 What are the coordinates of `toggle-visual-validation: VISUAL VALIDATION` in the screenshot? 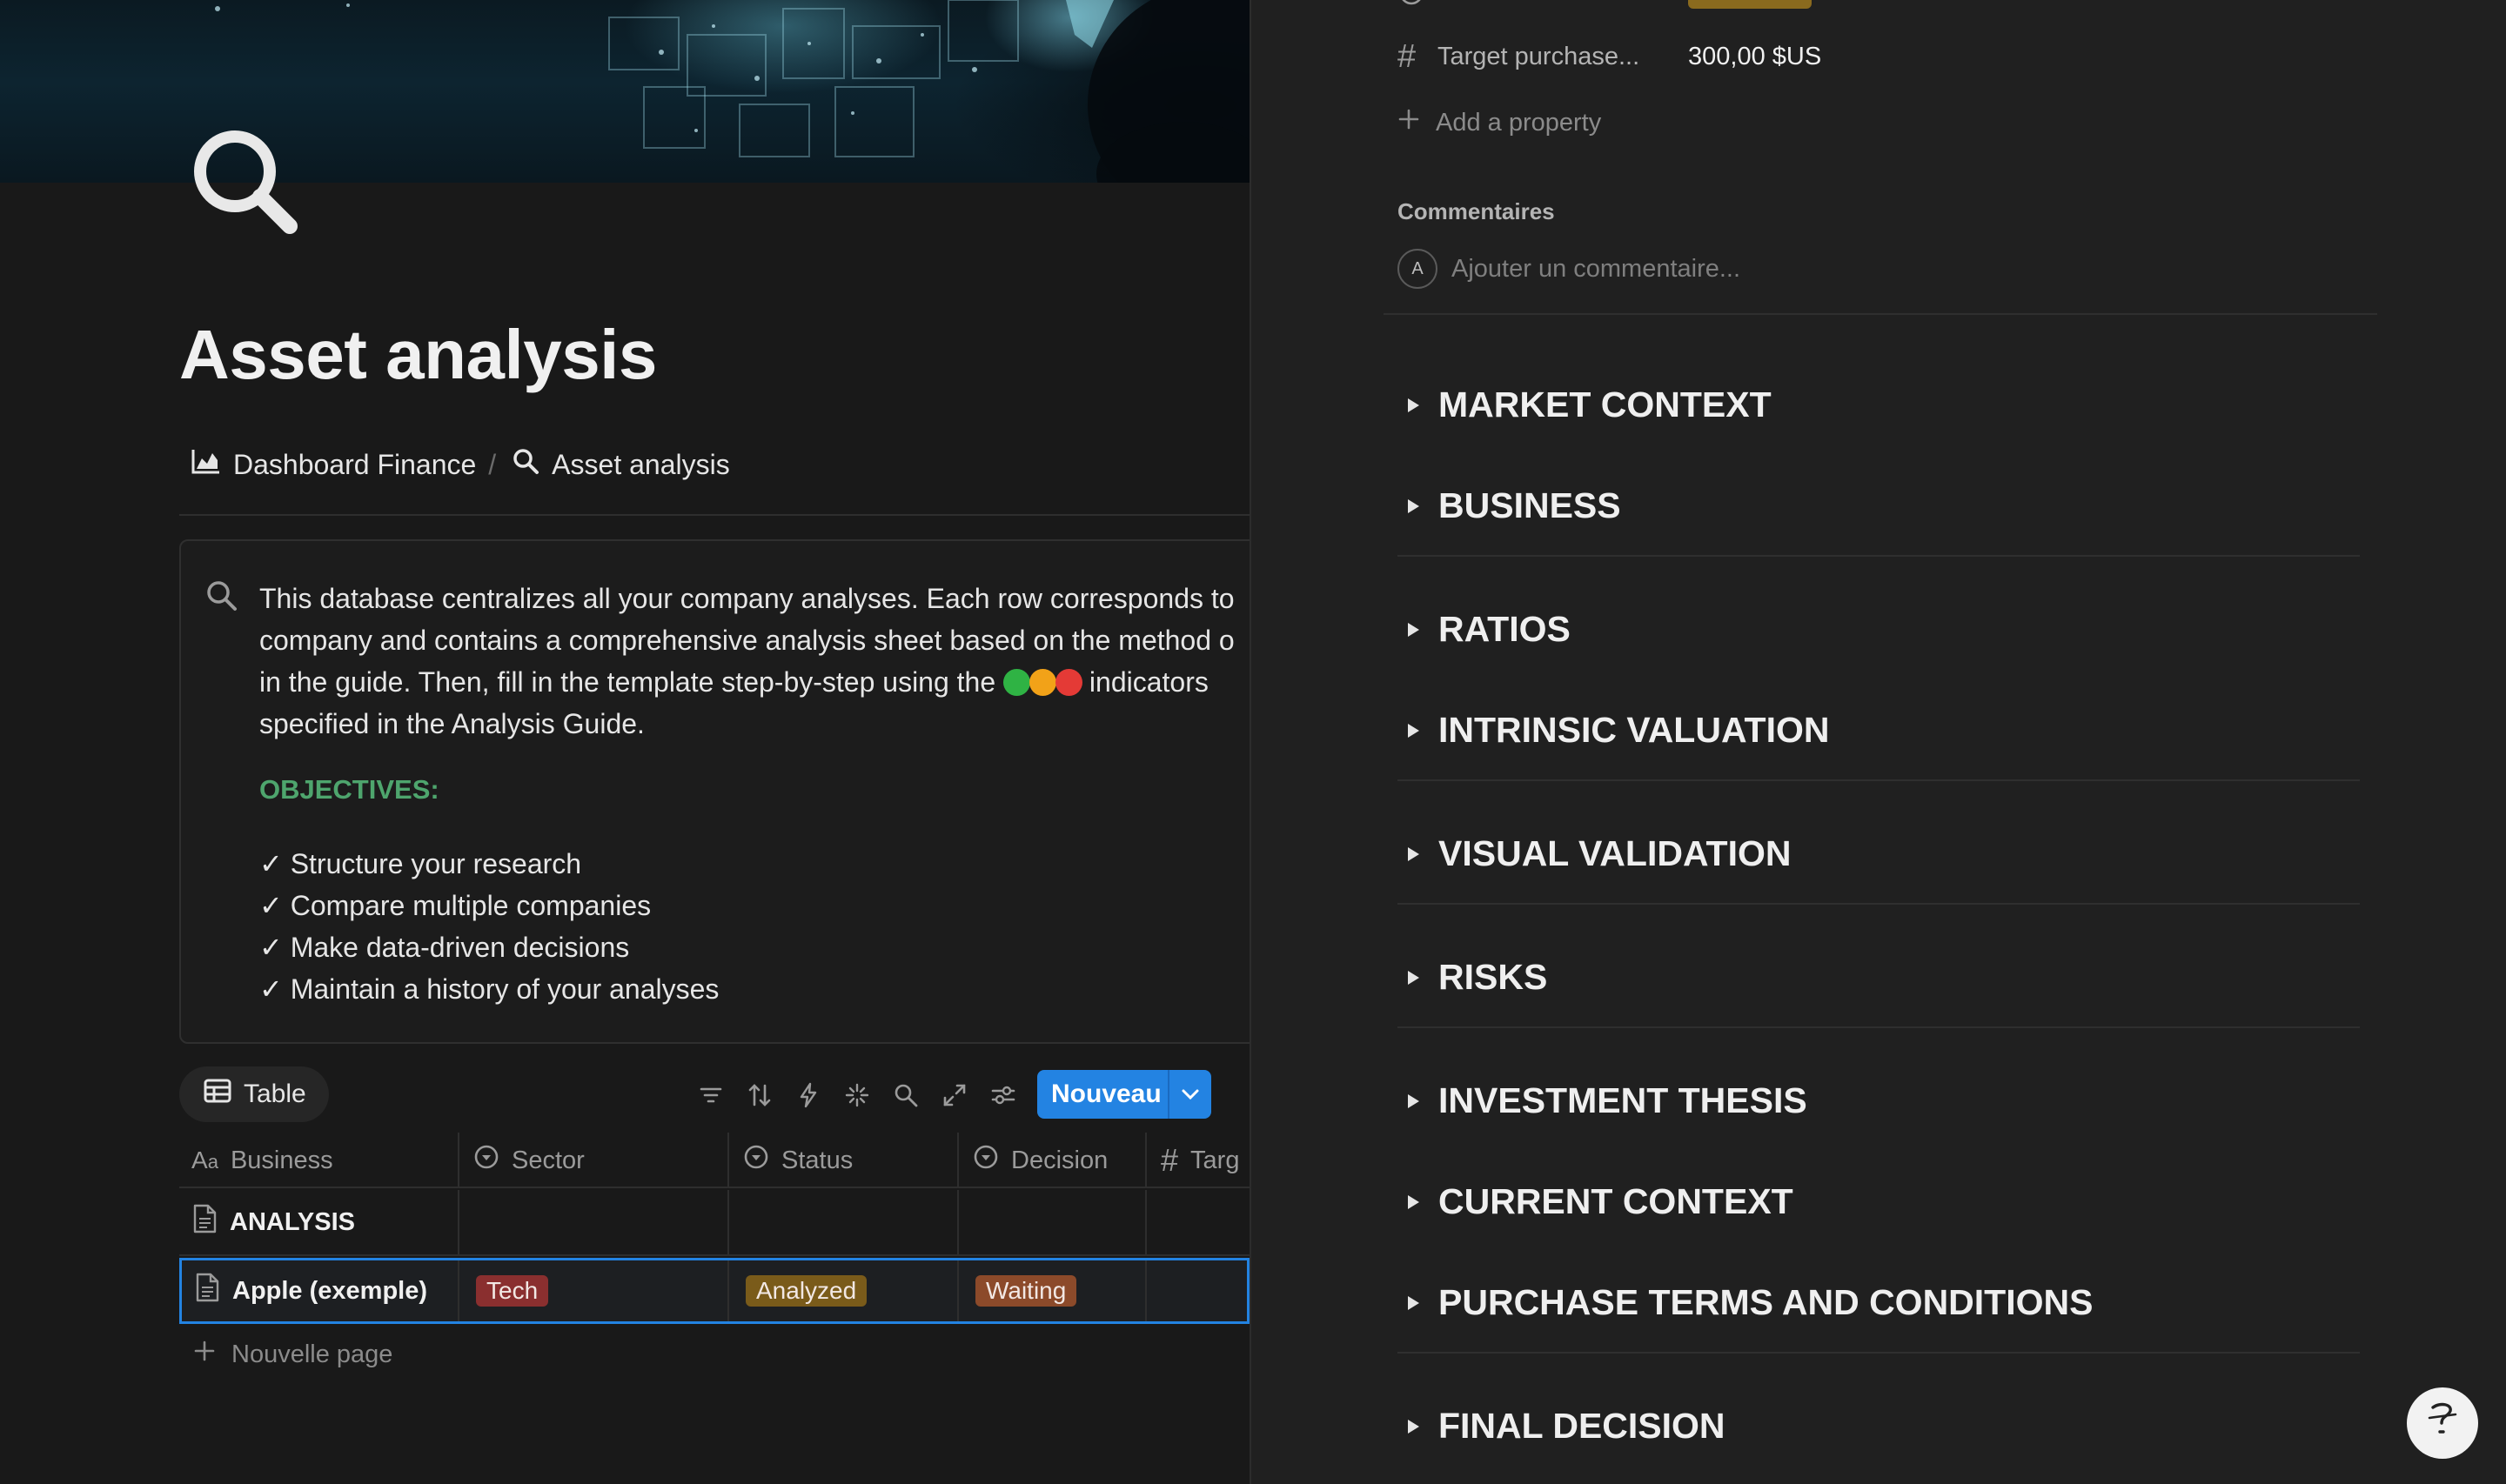 It's located at (1600, 853).